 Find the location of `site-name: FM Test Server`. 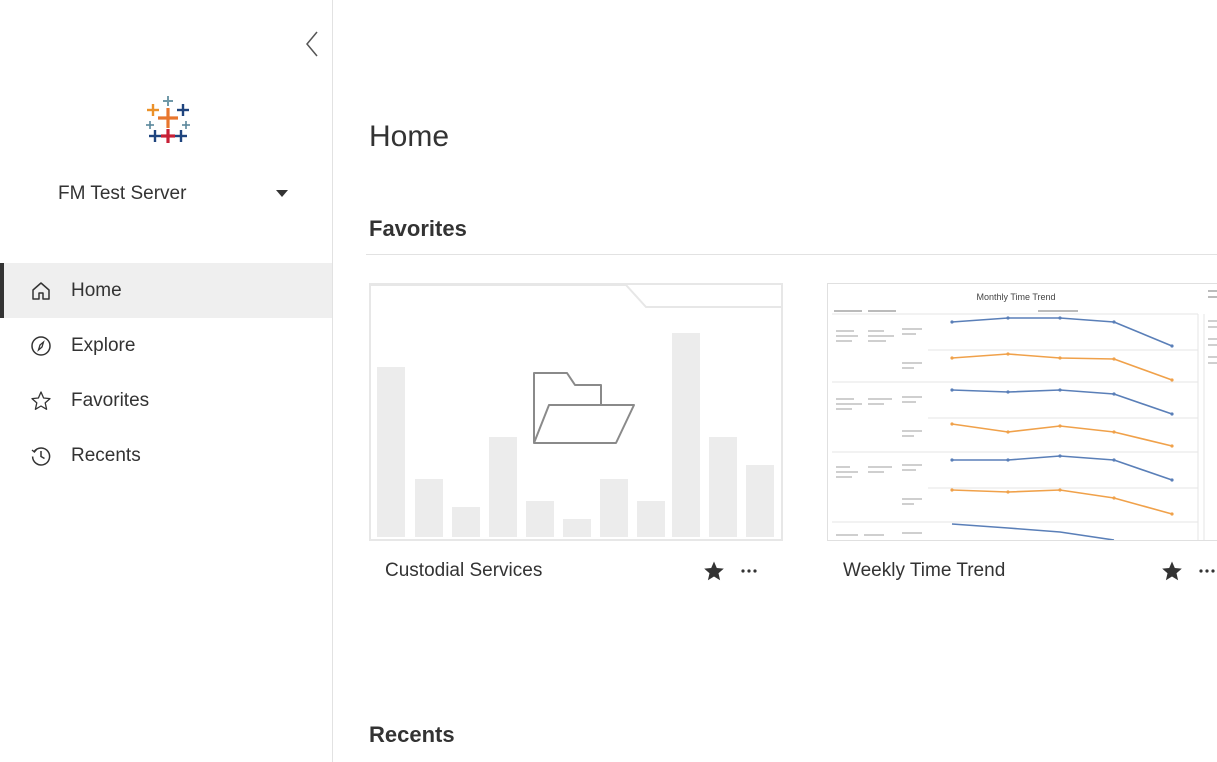

site-name: FM Test Server is located at coordinates (122, 193).